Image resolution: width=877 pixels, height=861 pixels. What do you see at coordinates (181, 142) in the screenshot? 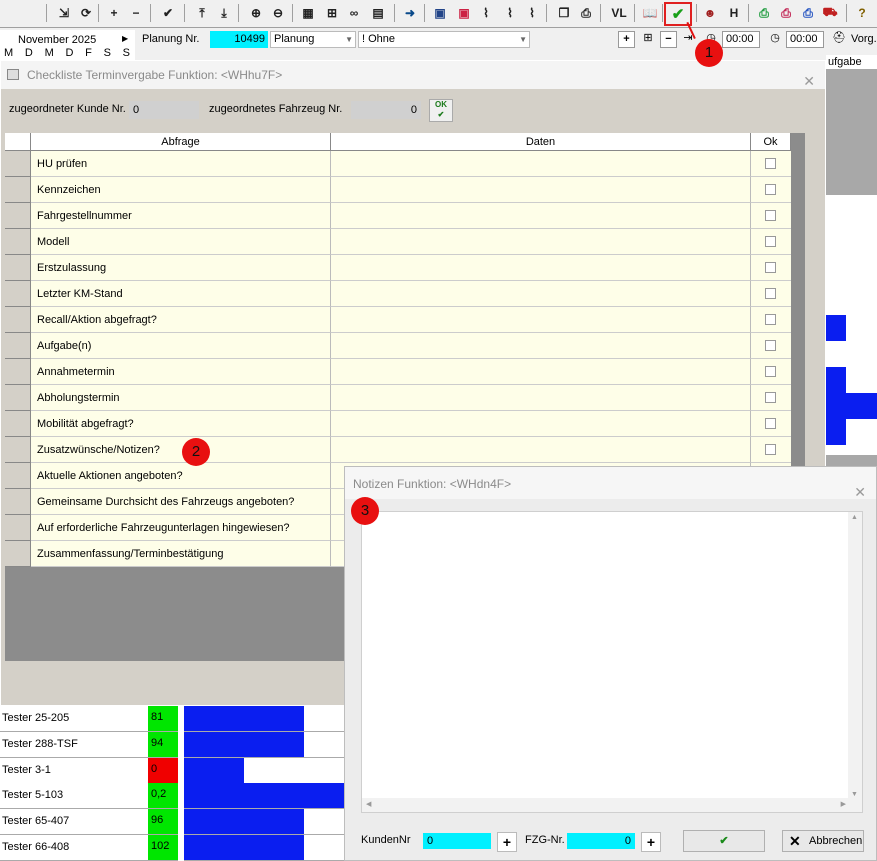
I see `column-header-abfrage: Abfrage` at bounding box center [181, 142].